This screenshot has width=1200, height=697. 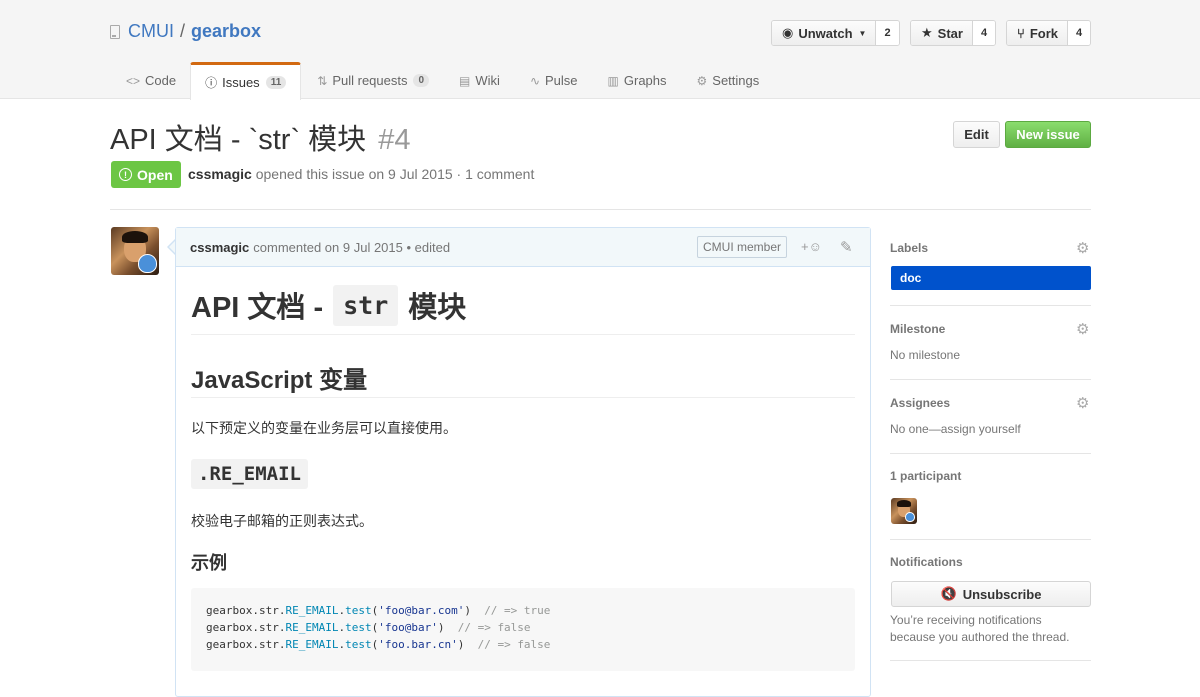 I want to click on fork-label: Fork, so click(x=1043, y=33).